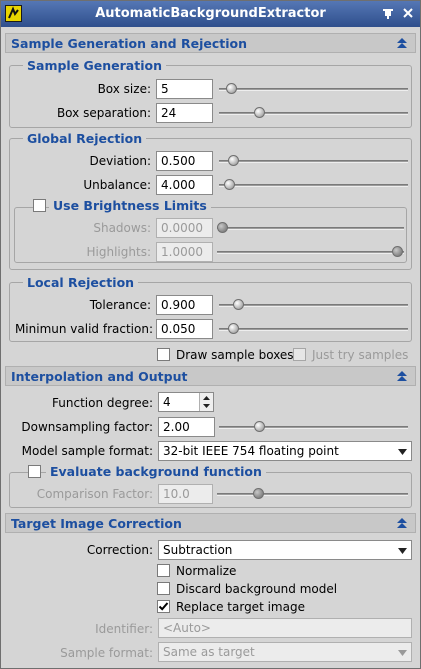  I want to click on just-try-samples-label: Just try samples, so click(360, 355).